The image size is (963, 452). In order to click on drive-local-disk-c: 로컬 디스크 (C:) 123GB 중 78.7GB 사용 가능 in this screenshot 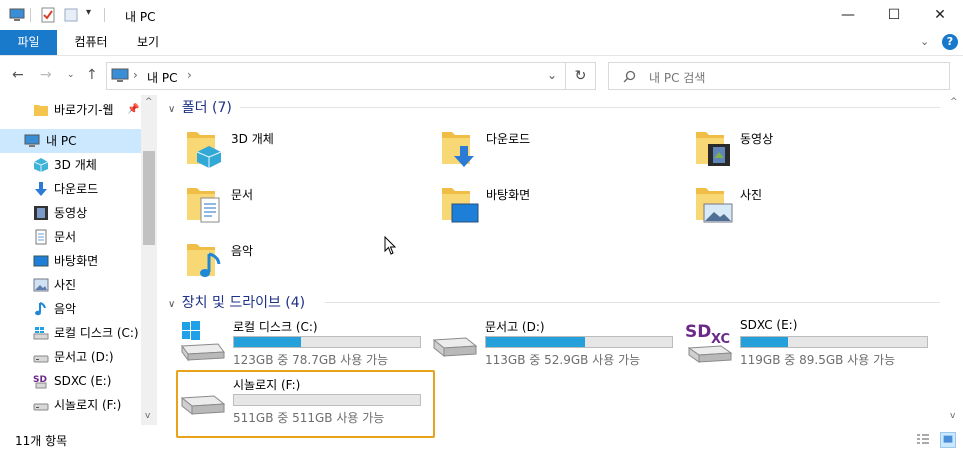, I will do `click(303, 344)`.